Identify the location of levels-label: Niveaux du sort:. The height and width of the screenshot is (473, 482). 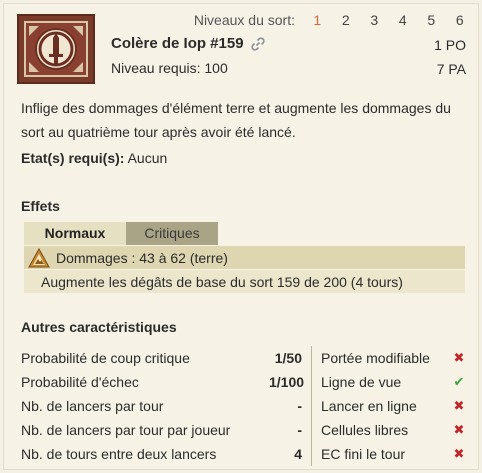
(244, 20).